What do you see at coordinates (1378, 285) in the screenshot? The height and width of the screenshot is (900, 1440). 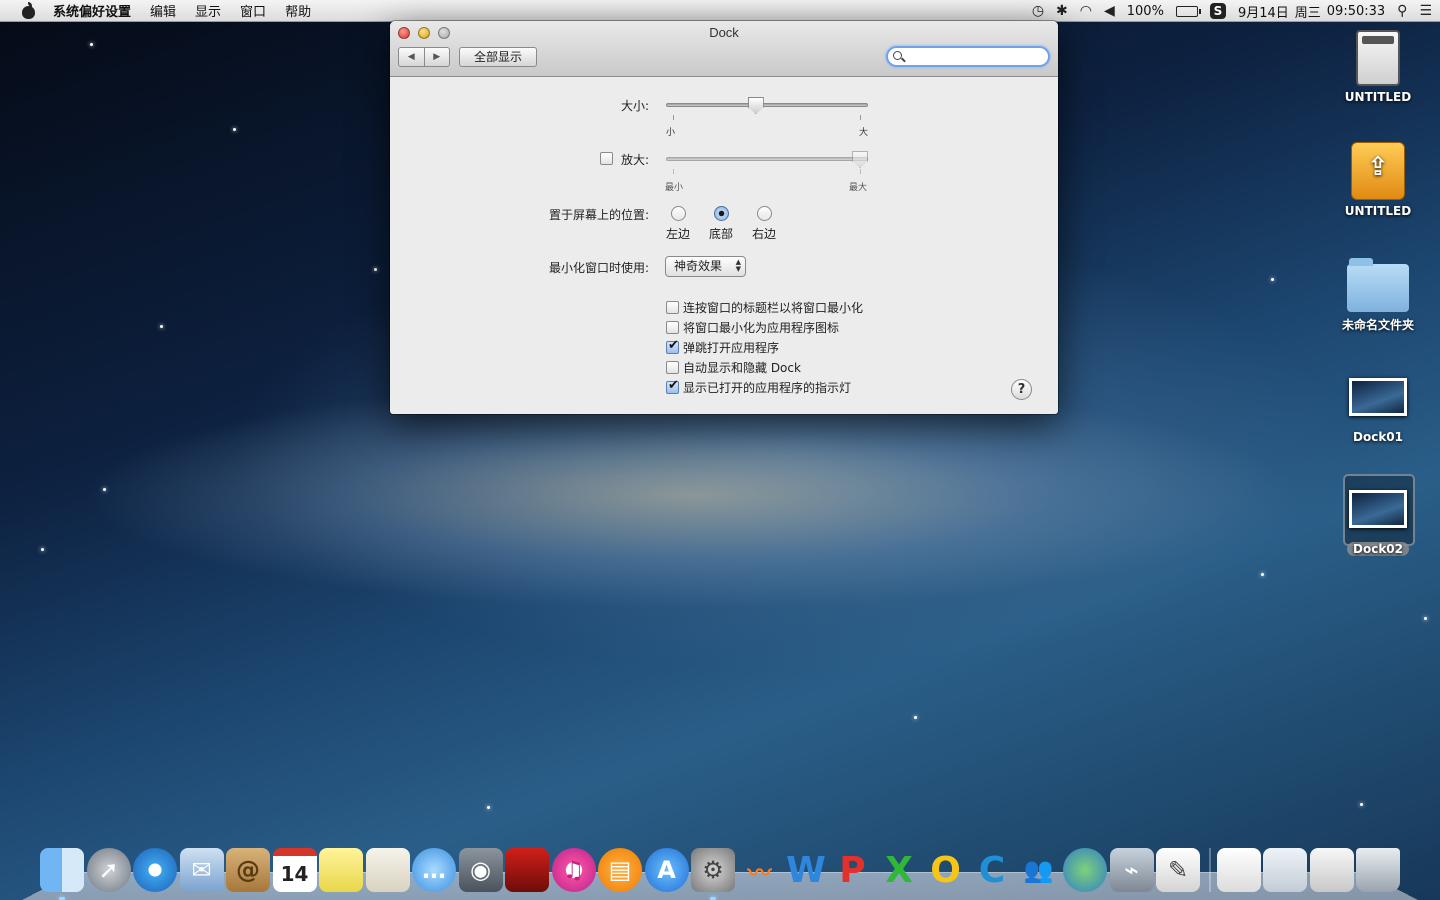 I see `folder-icon` at bounding box center [1378, 285].